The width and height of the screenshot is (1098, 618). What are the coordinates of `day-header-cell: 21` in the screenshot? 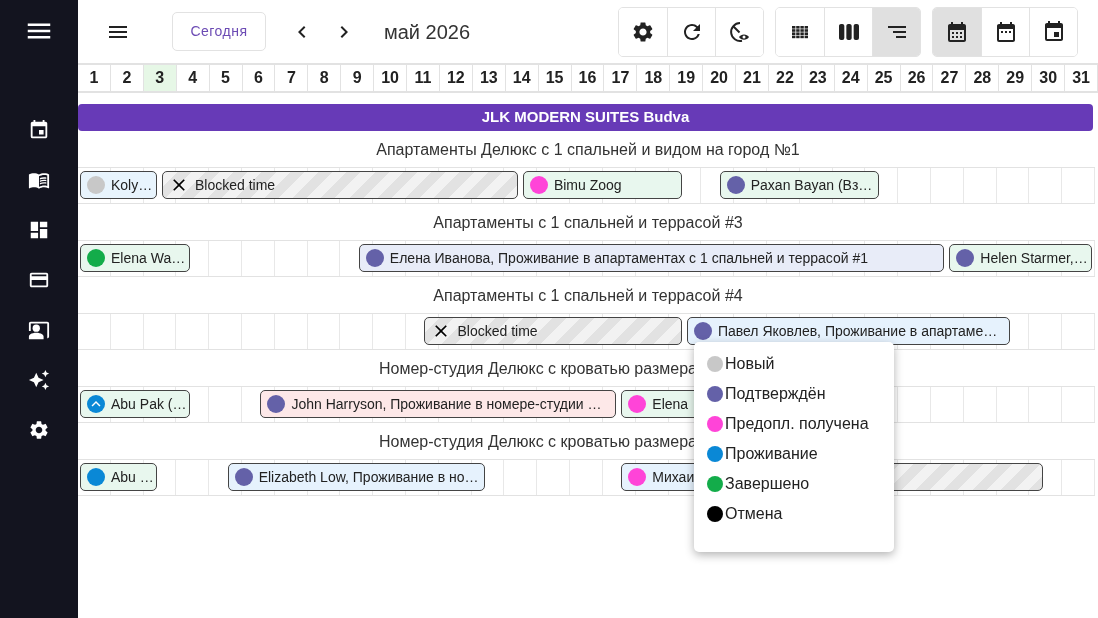 It's located at (752, 78).